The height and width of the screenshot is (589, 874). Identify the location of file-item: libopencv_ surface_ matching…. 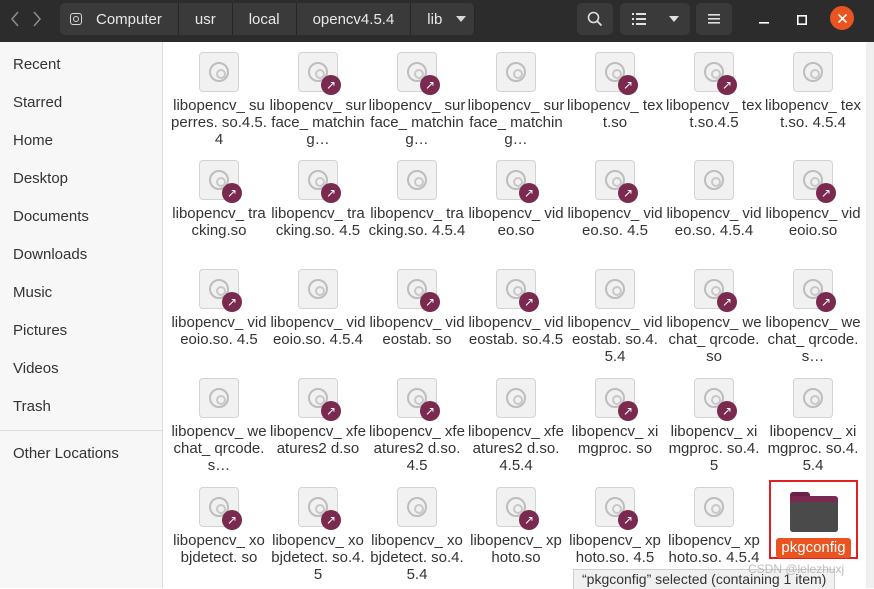
(516, 95).